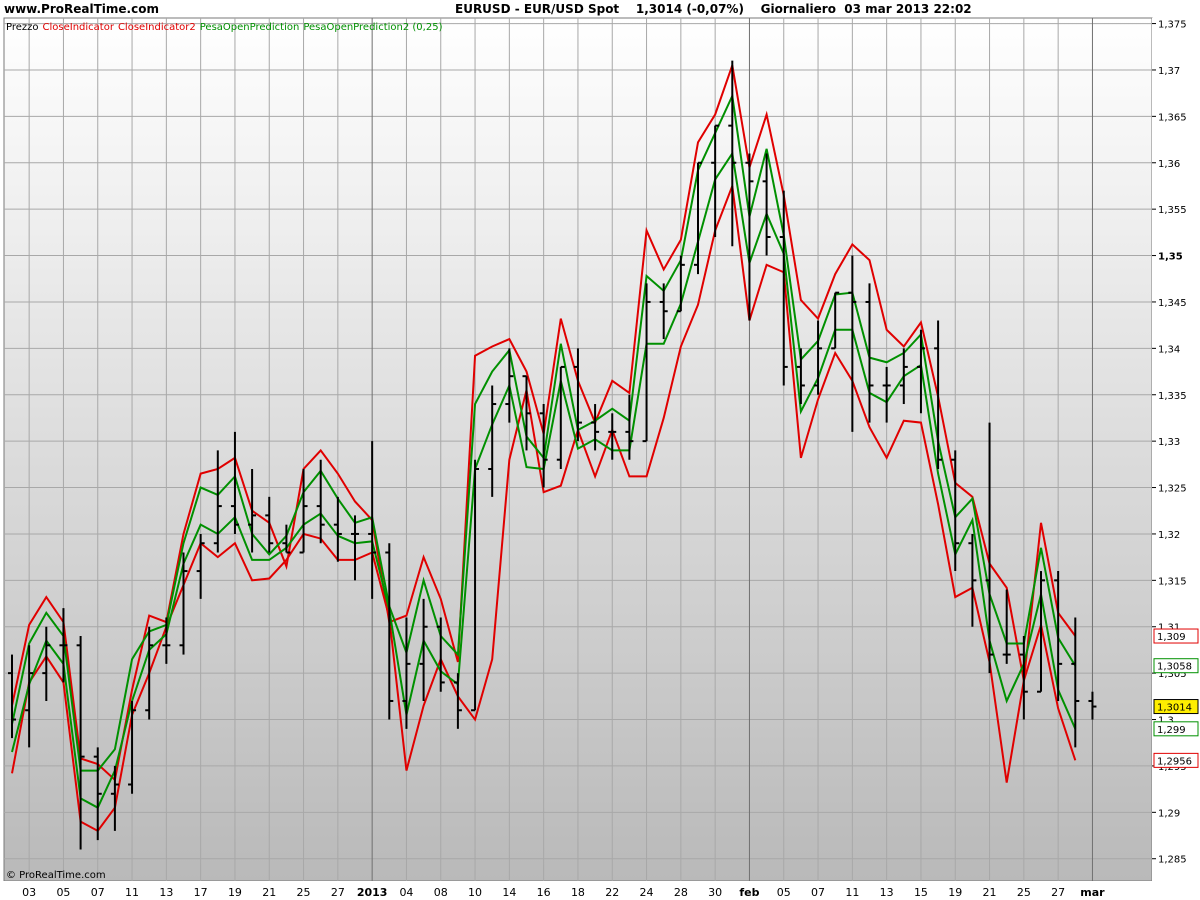 The image size is (1200, 900). Describe the element at coordinates (22, 27) in the screenshot. I see `legend-item: Prezzo` at that location.